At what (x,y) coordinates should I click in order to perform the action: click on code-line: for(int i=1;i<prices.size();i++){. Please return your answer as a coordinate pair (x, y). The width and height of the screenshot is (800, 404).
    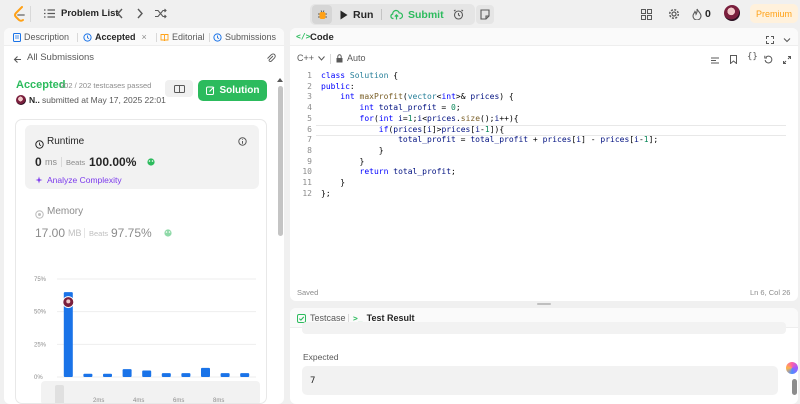
    Looking at the image, I should click on (489, 119).